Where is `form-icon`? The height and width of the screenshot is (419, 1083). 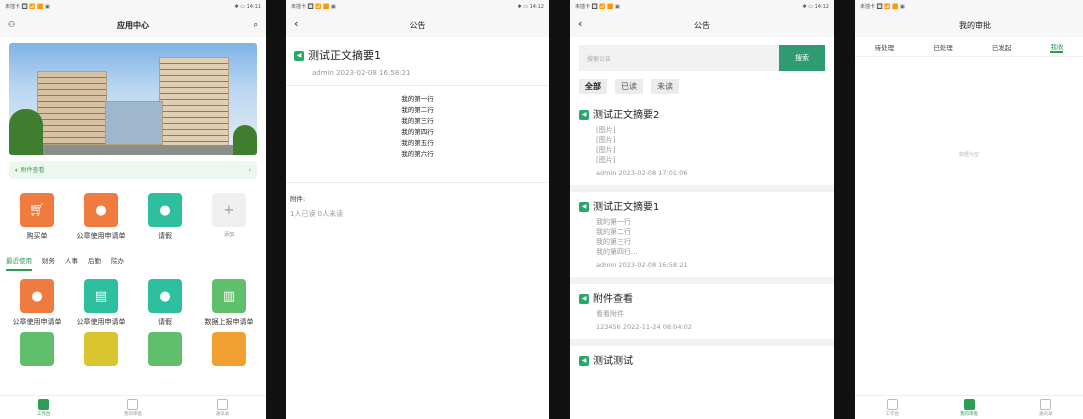 form-icon is located at coordinates (229, 349).